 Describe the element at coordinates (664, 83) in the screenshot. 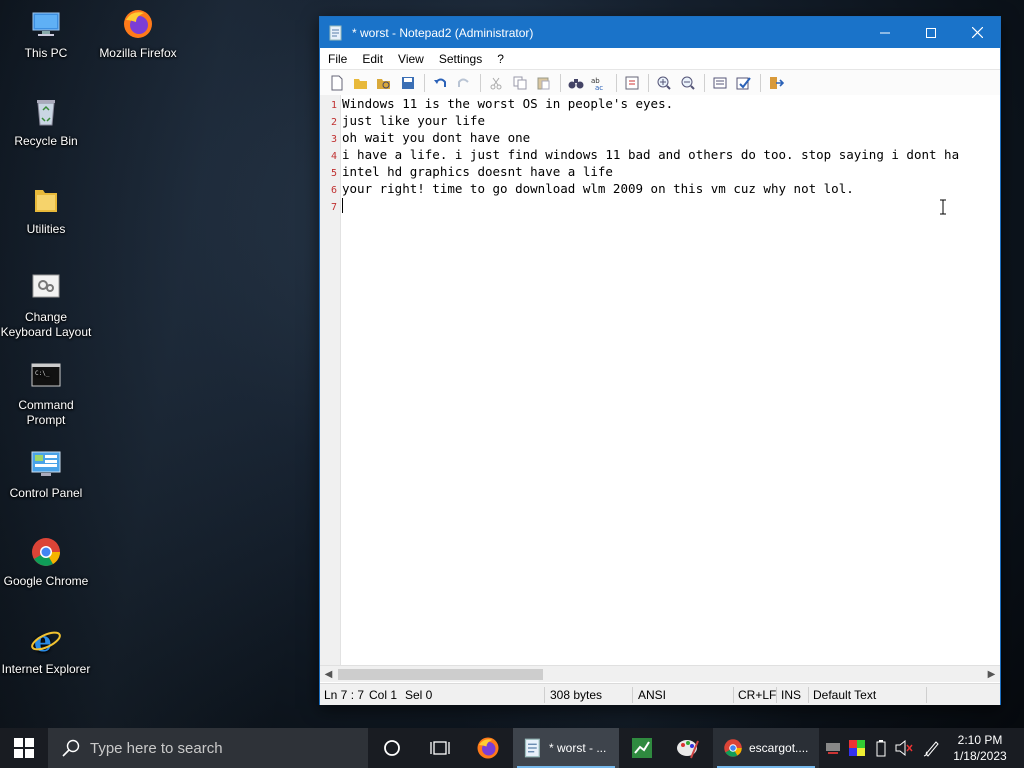

I see `zoom-in-button` at that location.